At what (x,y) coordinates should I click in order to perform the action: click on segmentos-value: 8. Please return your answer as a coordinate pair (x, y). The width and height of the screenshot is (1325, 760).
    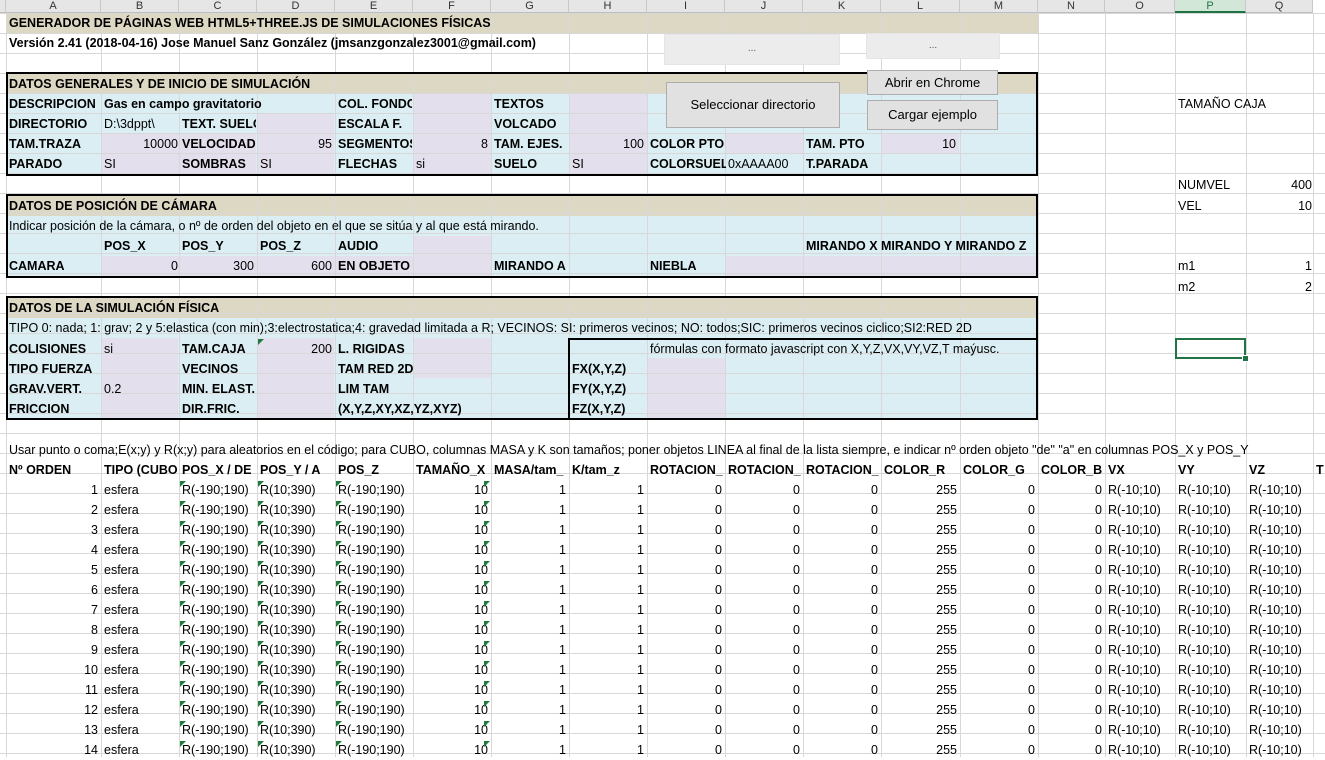
    Looking at the image, I should click on (451, 144).